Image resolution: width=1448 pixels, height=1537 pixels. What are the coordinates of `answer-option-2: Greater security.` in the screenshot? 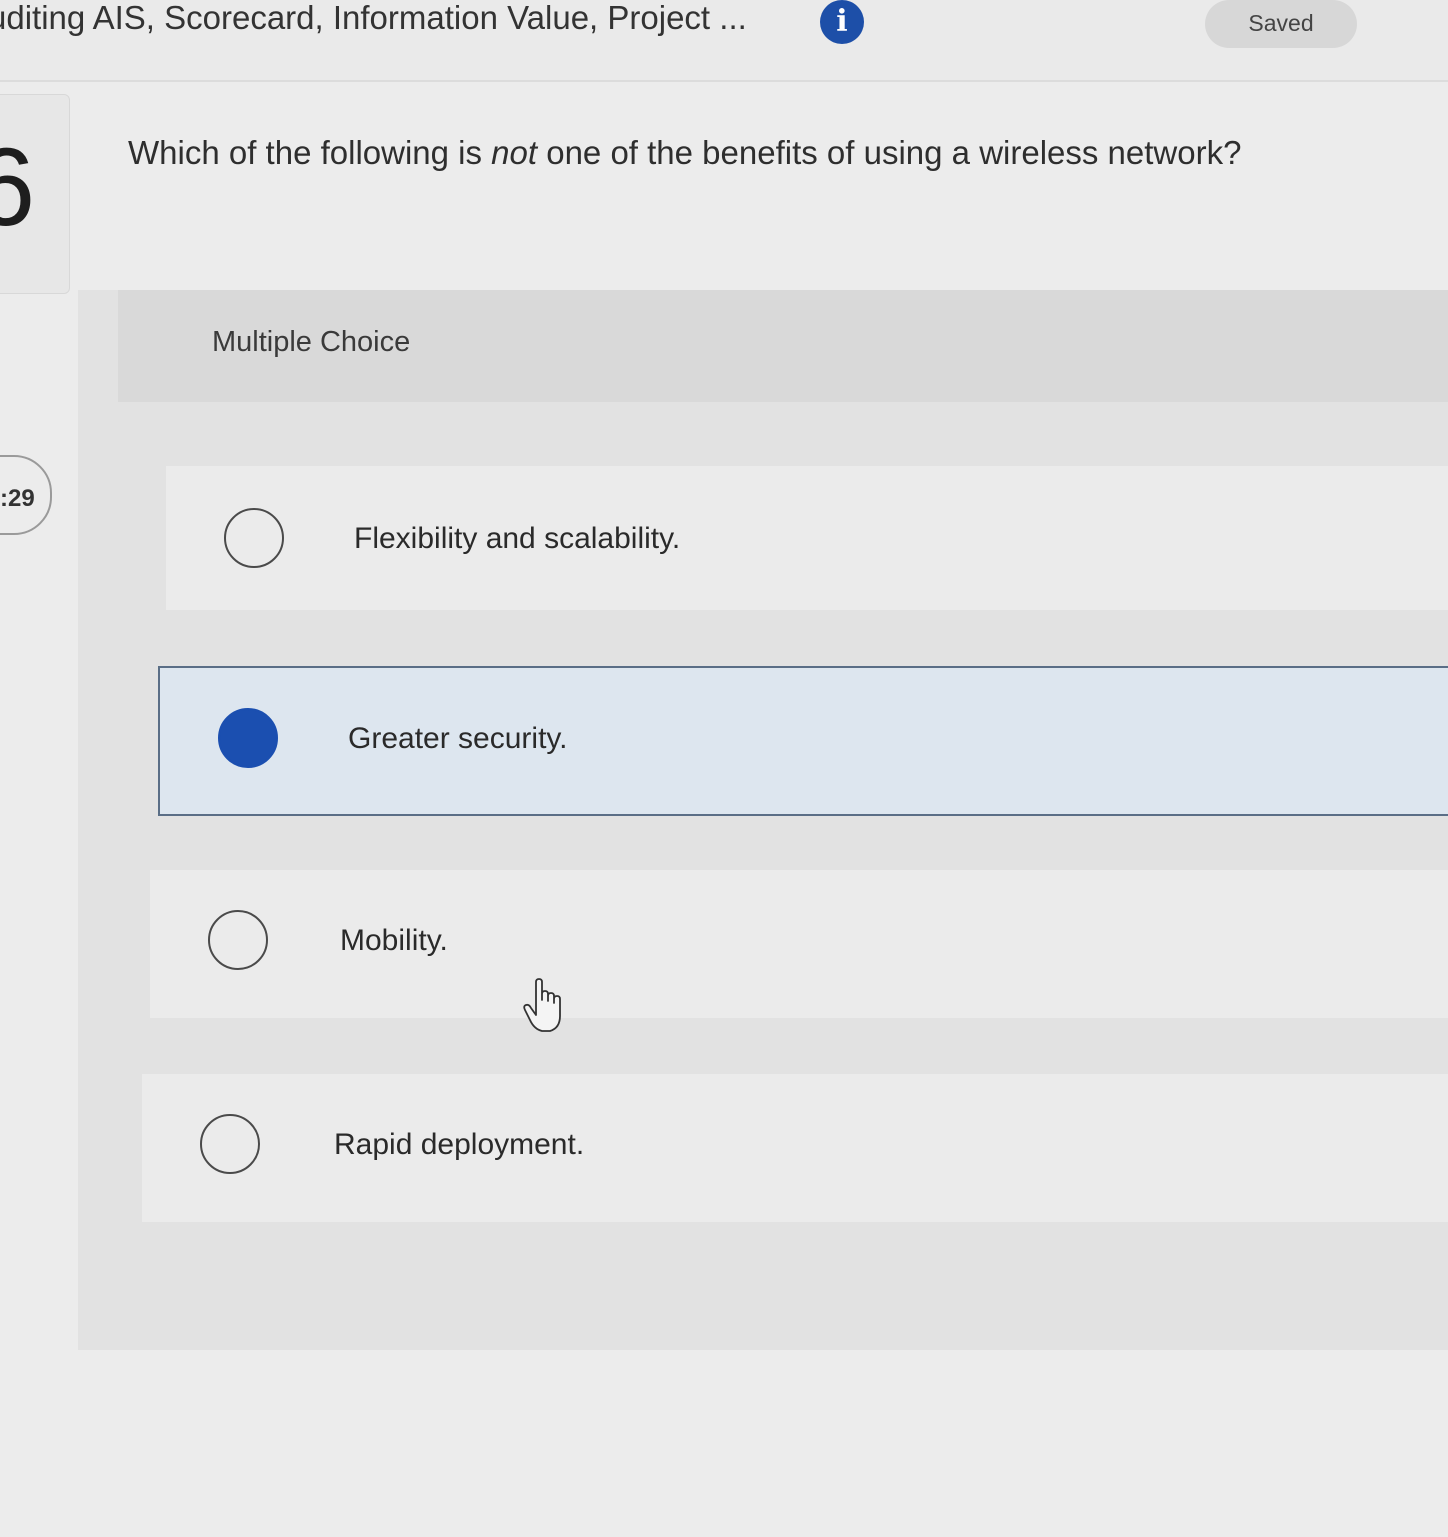 It's located at (803, 741).